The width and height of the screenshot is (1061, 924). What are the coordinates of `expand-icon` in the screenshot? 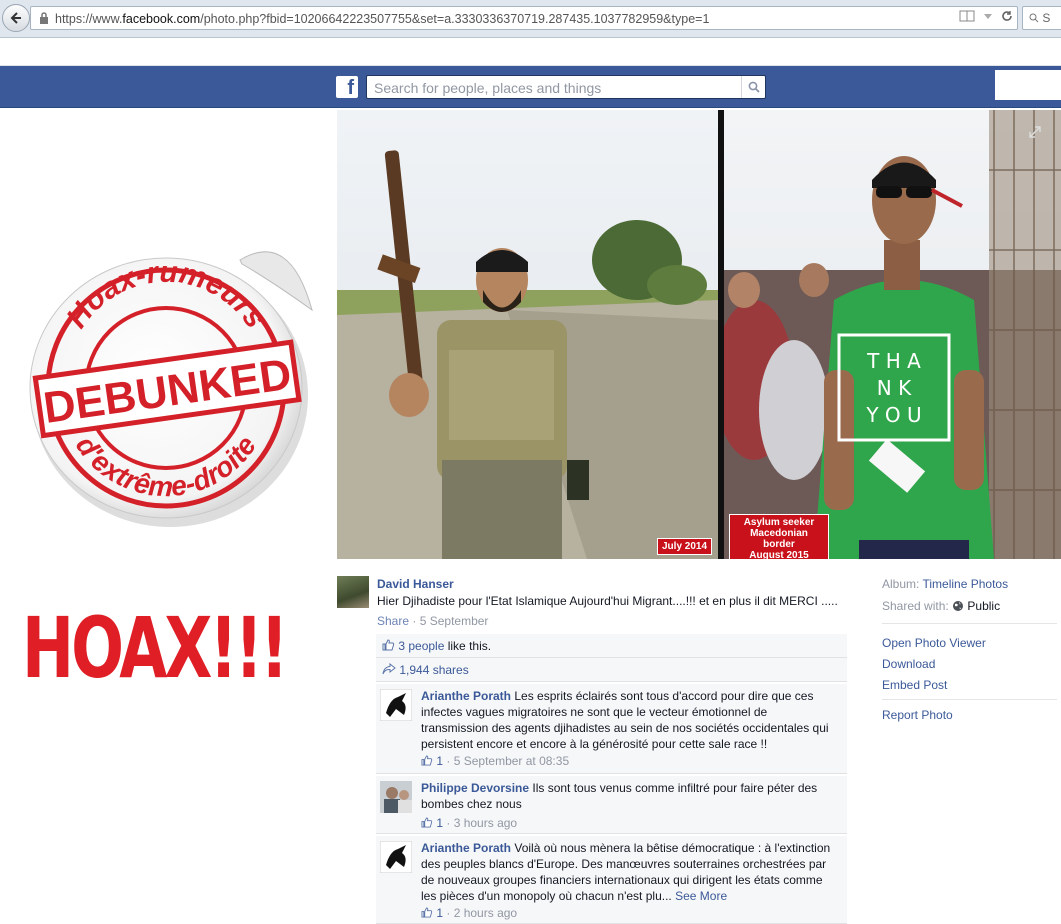 It's located at (1035, 132).